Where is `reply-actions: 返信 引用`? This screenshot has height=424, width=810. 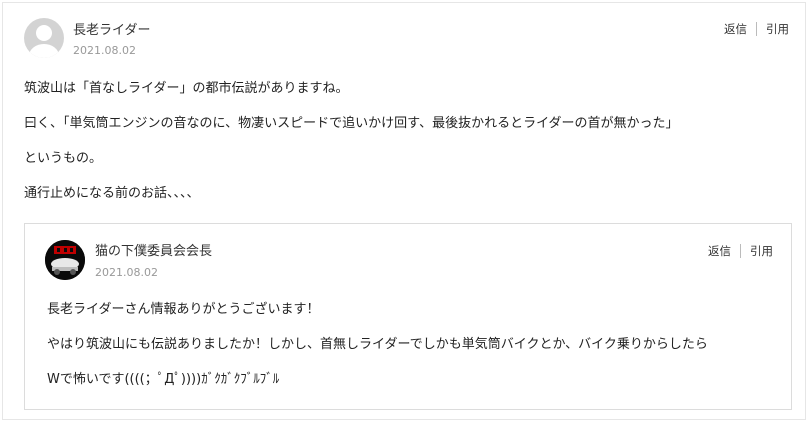
reply-actions: 返信 引用 is located at coordinates (740, 251).